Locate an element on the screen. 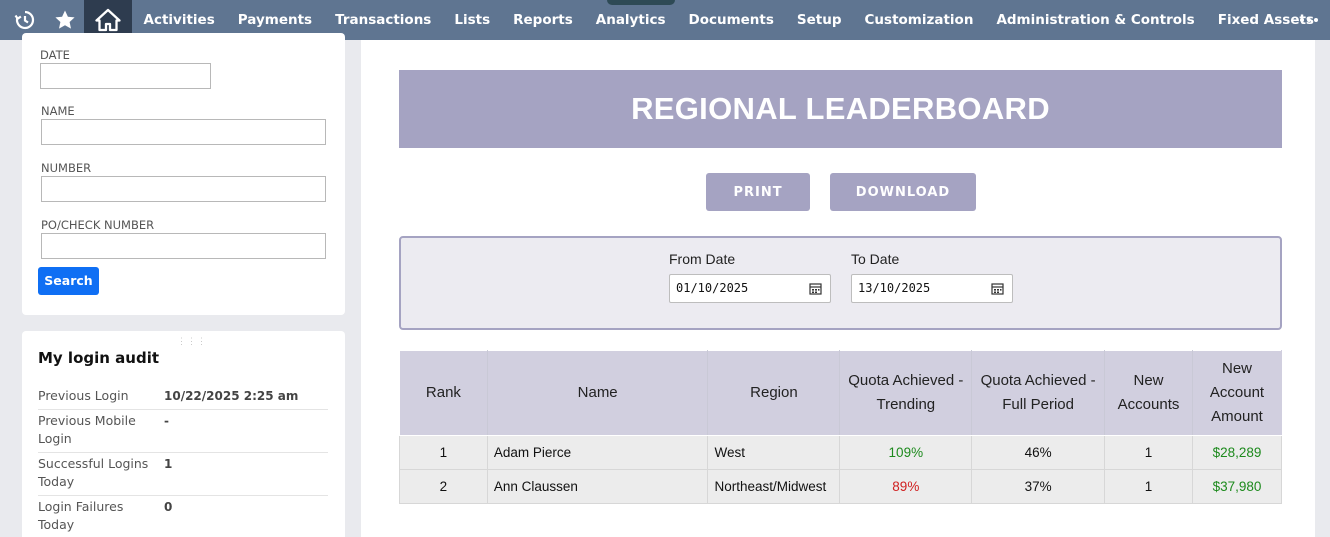 The height and width of the screenshot is (537, 1330). number-field is located at coordinates (183, 189).